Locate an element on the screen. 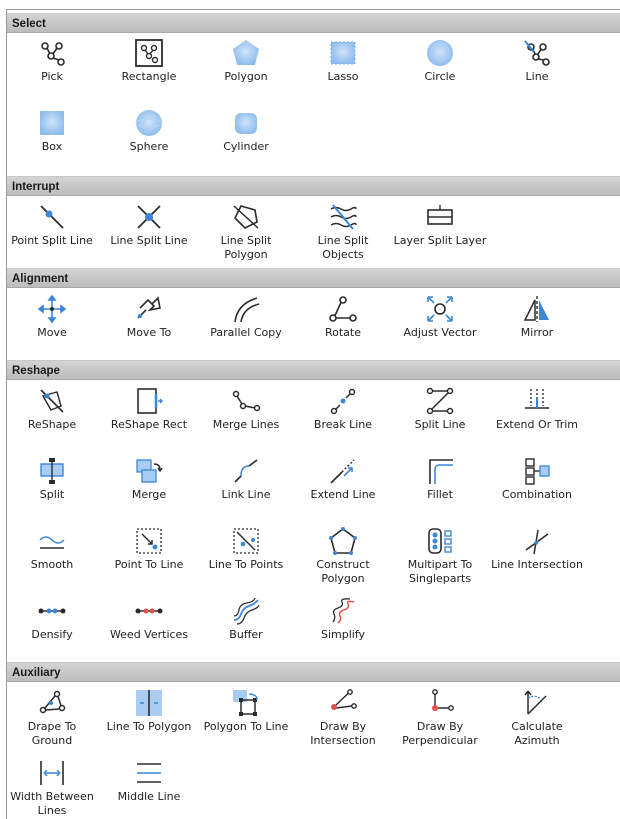 Image resolution: width=620 pixels, height=819 pixels. tool-construct-polygon: Construct Polygon is located at coordinates (343, 556).